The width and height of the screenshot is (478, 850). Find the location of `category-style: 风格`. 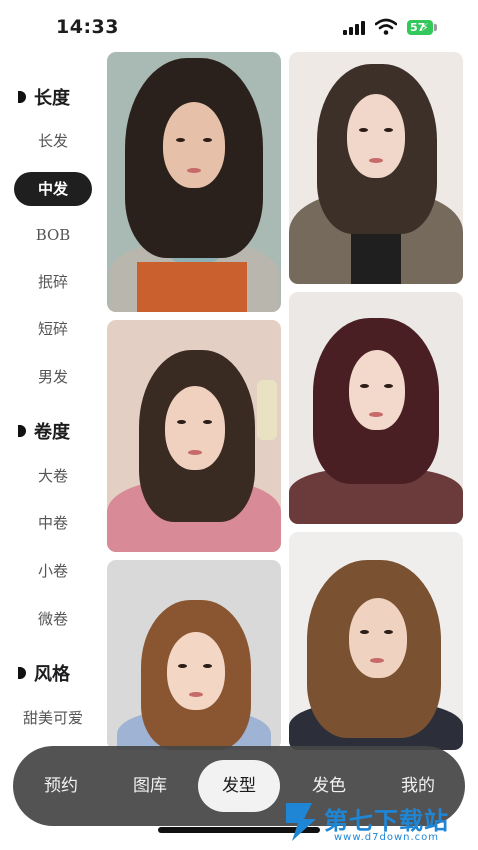

category-style: 风格 is located at coordinates (44, 673).